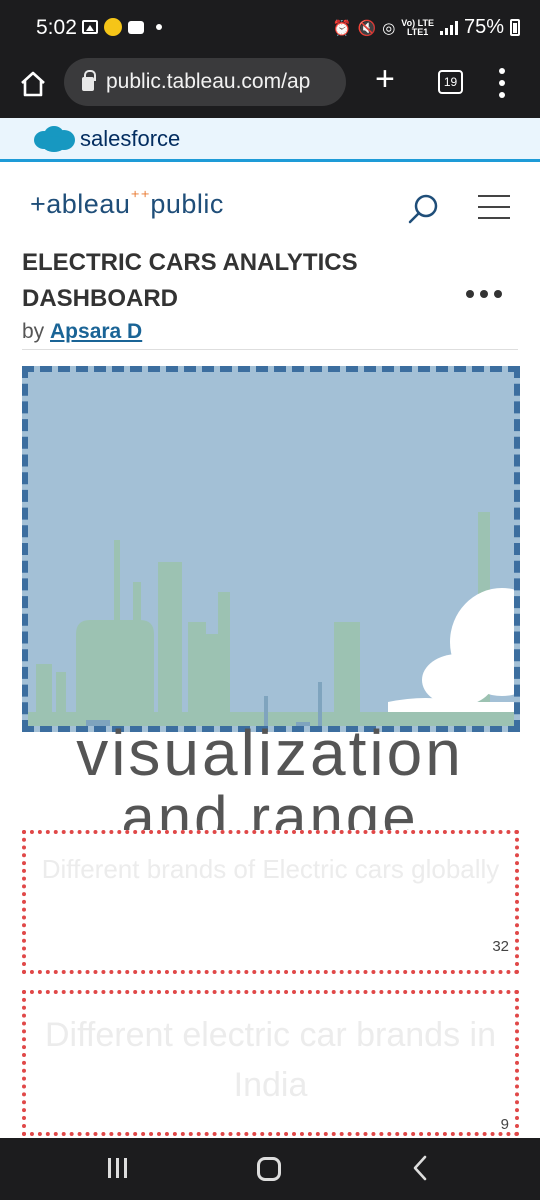 The image size is (540, 1200). I want to click on hotspot-icon: ◎, so click(389, 28).